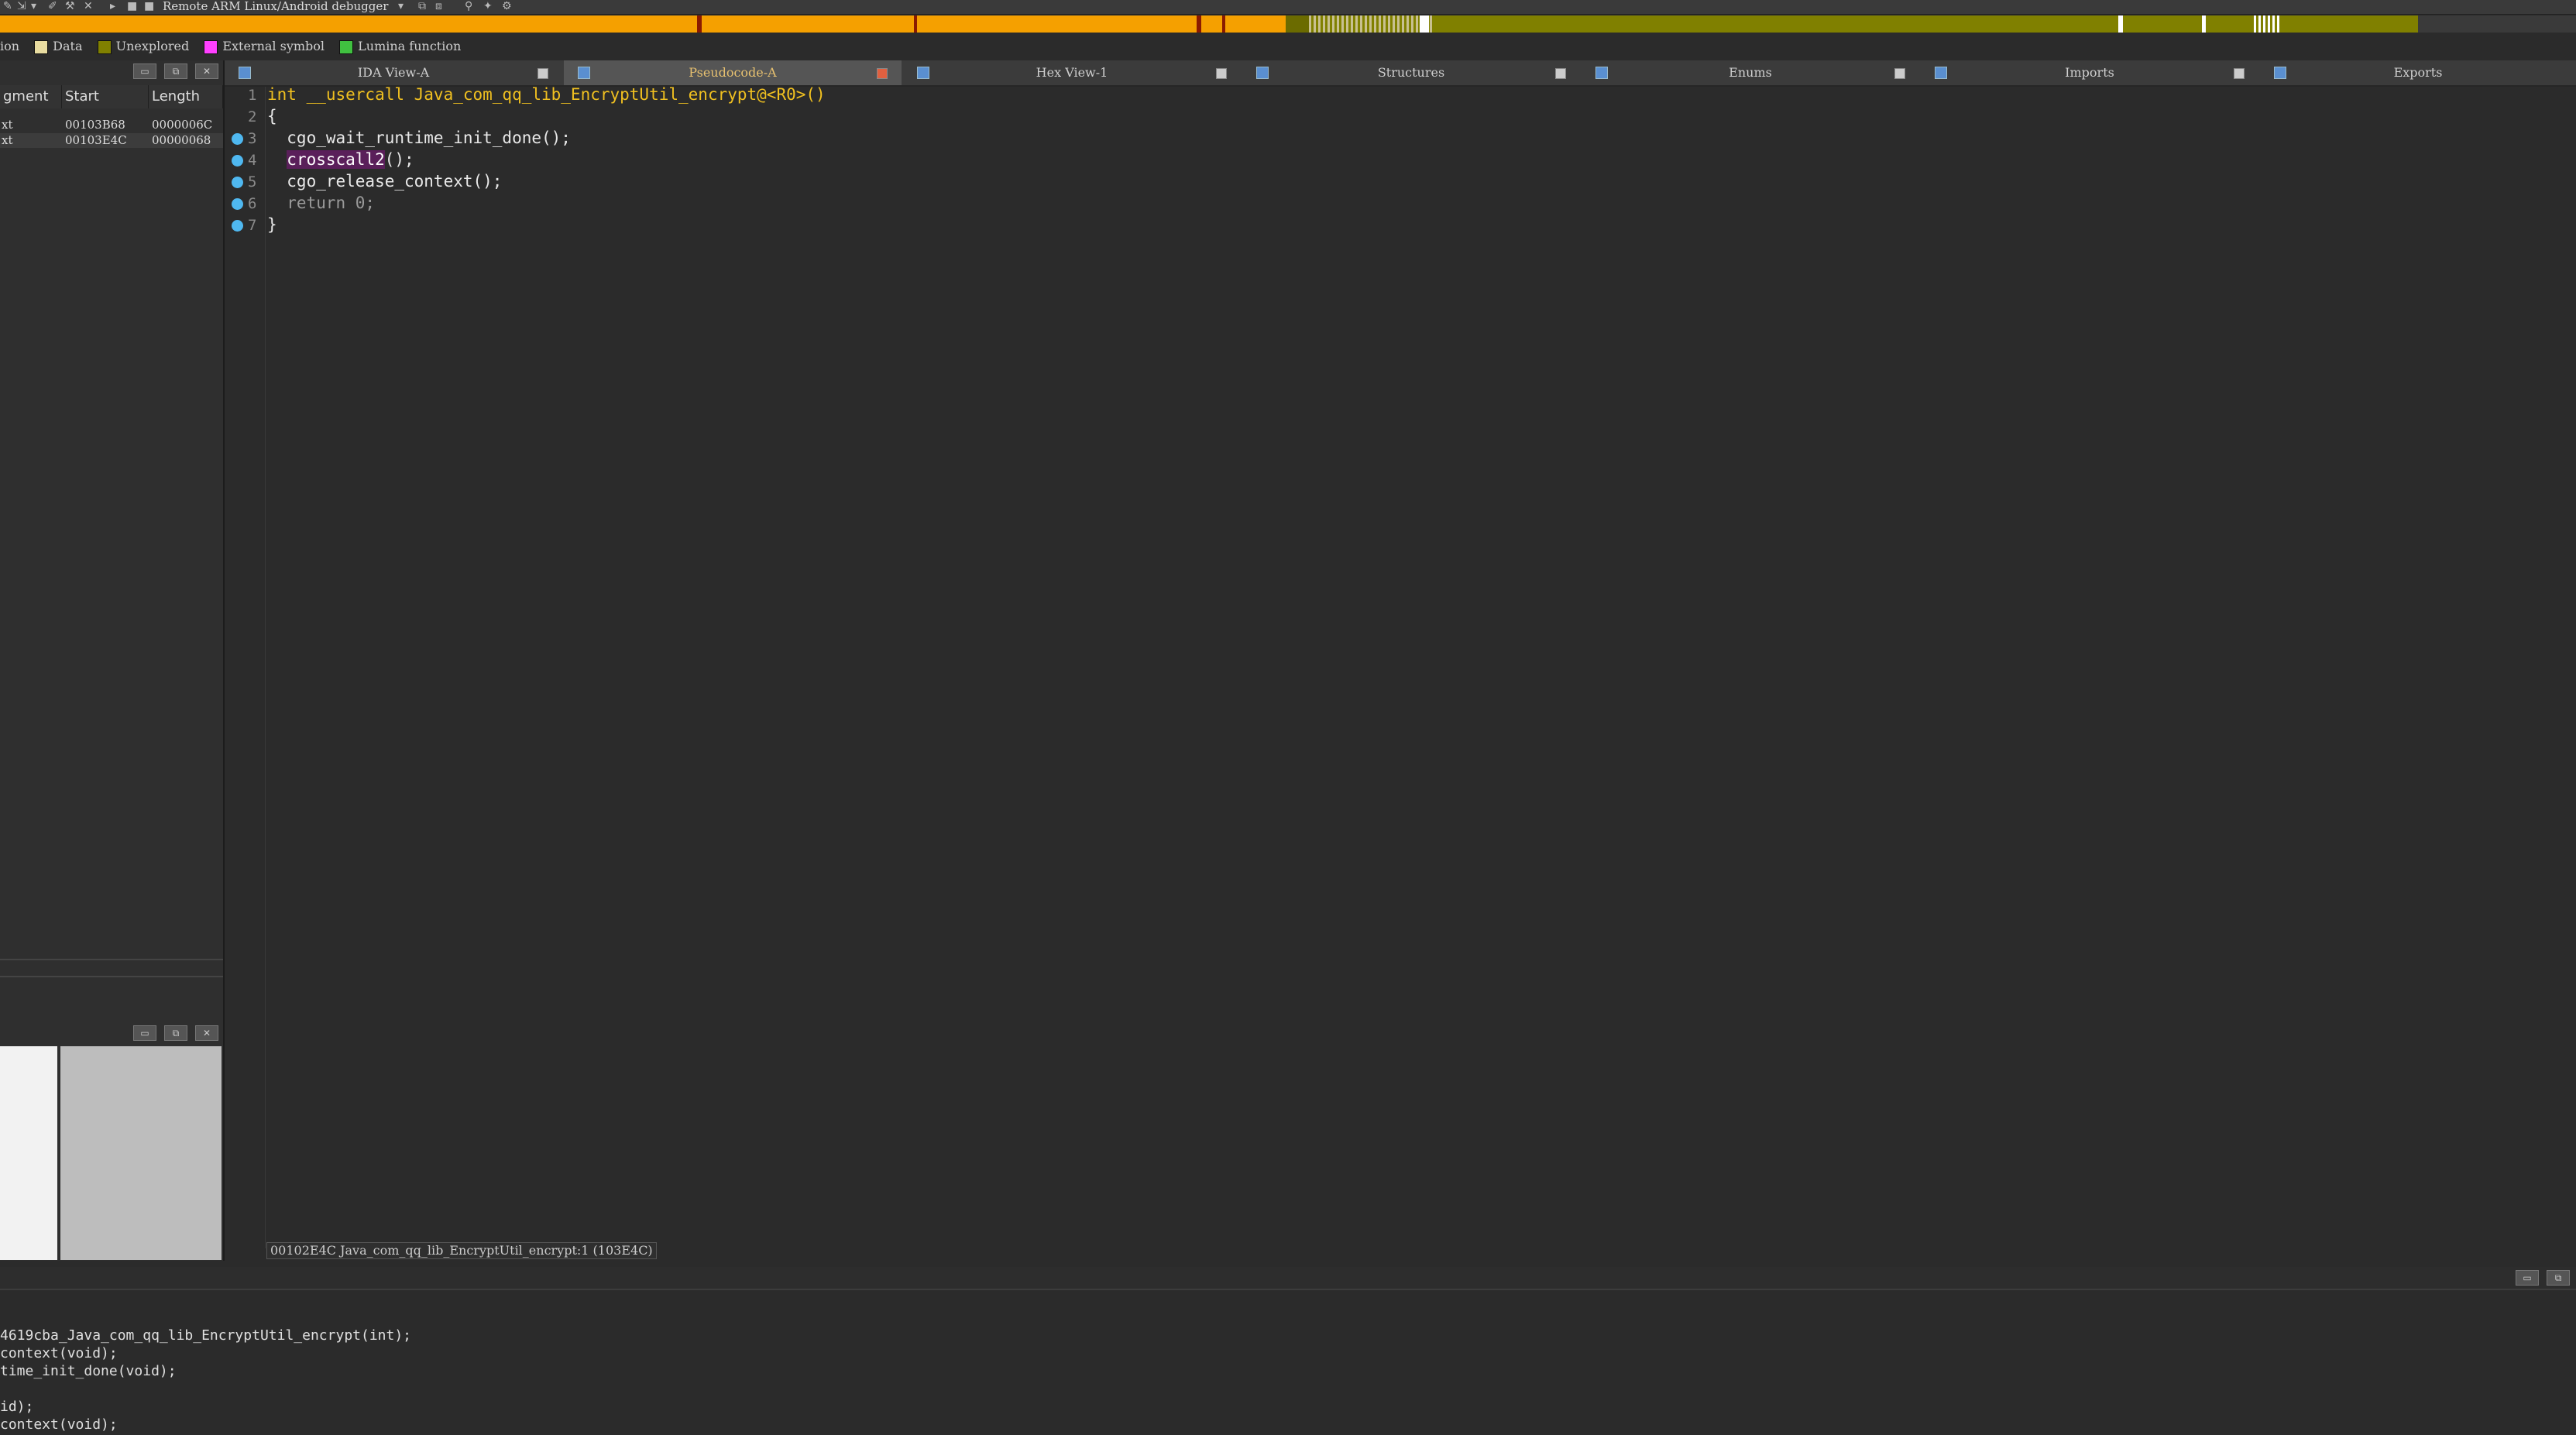  I want to click on nav-unexplored-region, so click(1297, 24).